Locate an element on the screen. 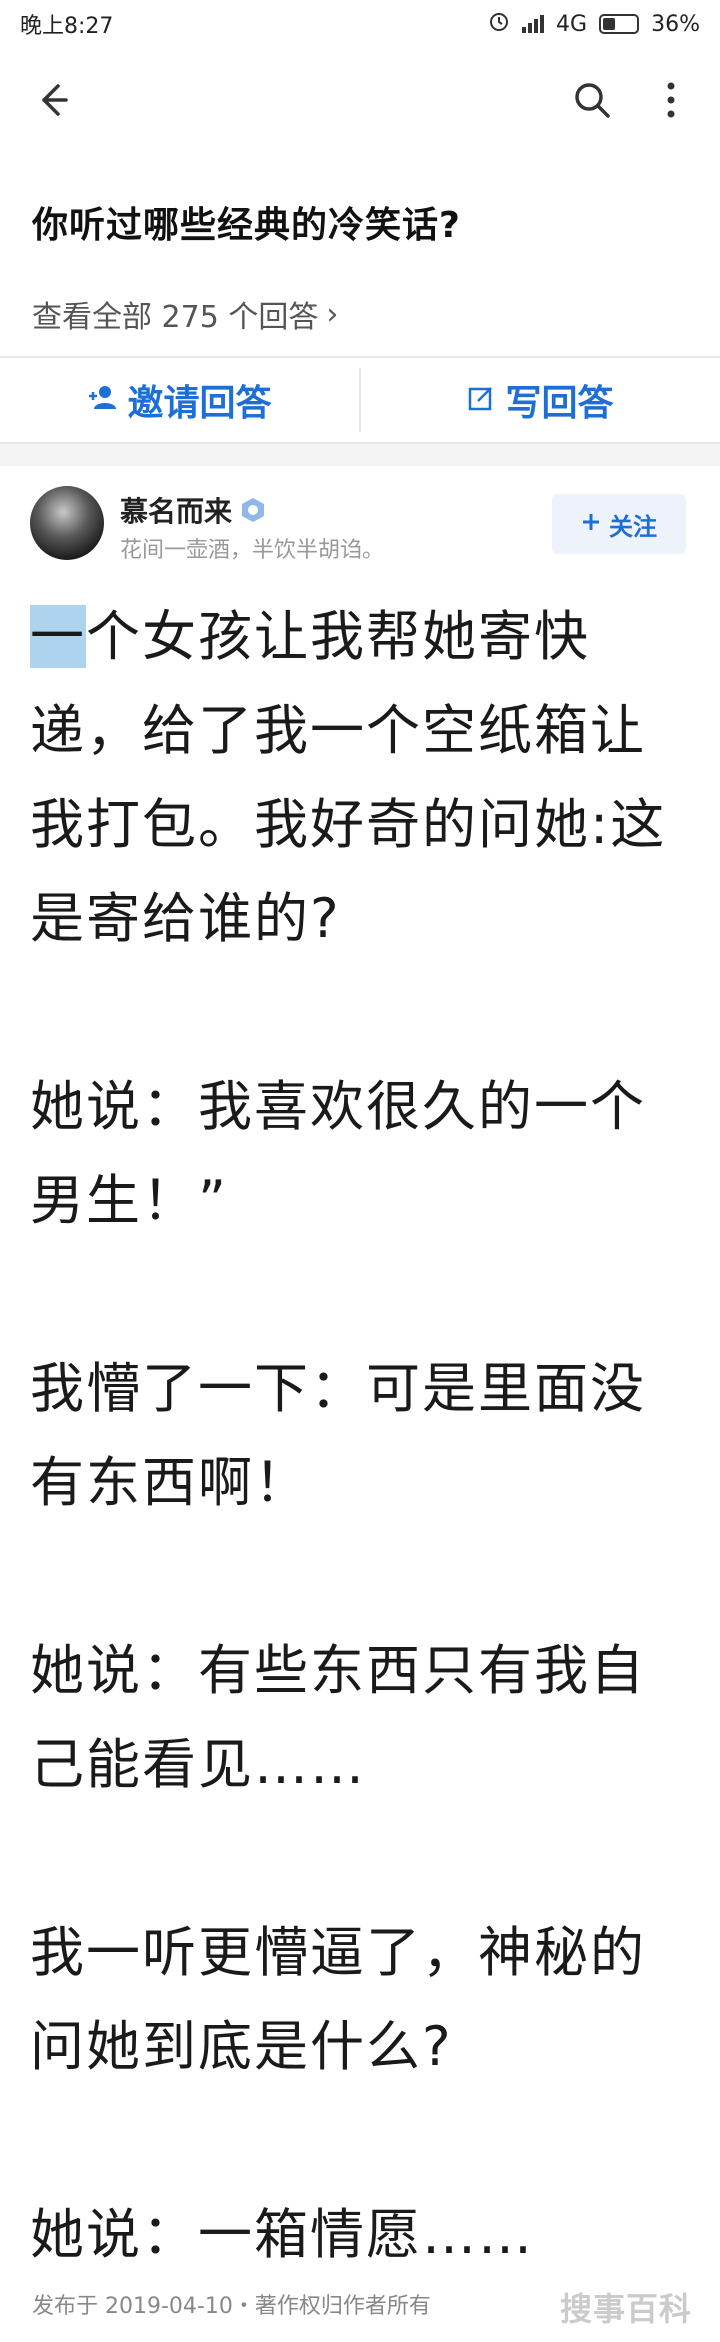 Image resolution: width=720 pixels, height=2342 pixels. publish-info: 发布于 2019-04-10・著作权归作者所有 is located at coordinates (231, 2306).